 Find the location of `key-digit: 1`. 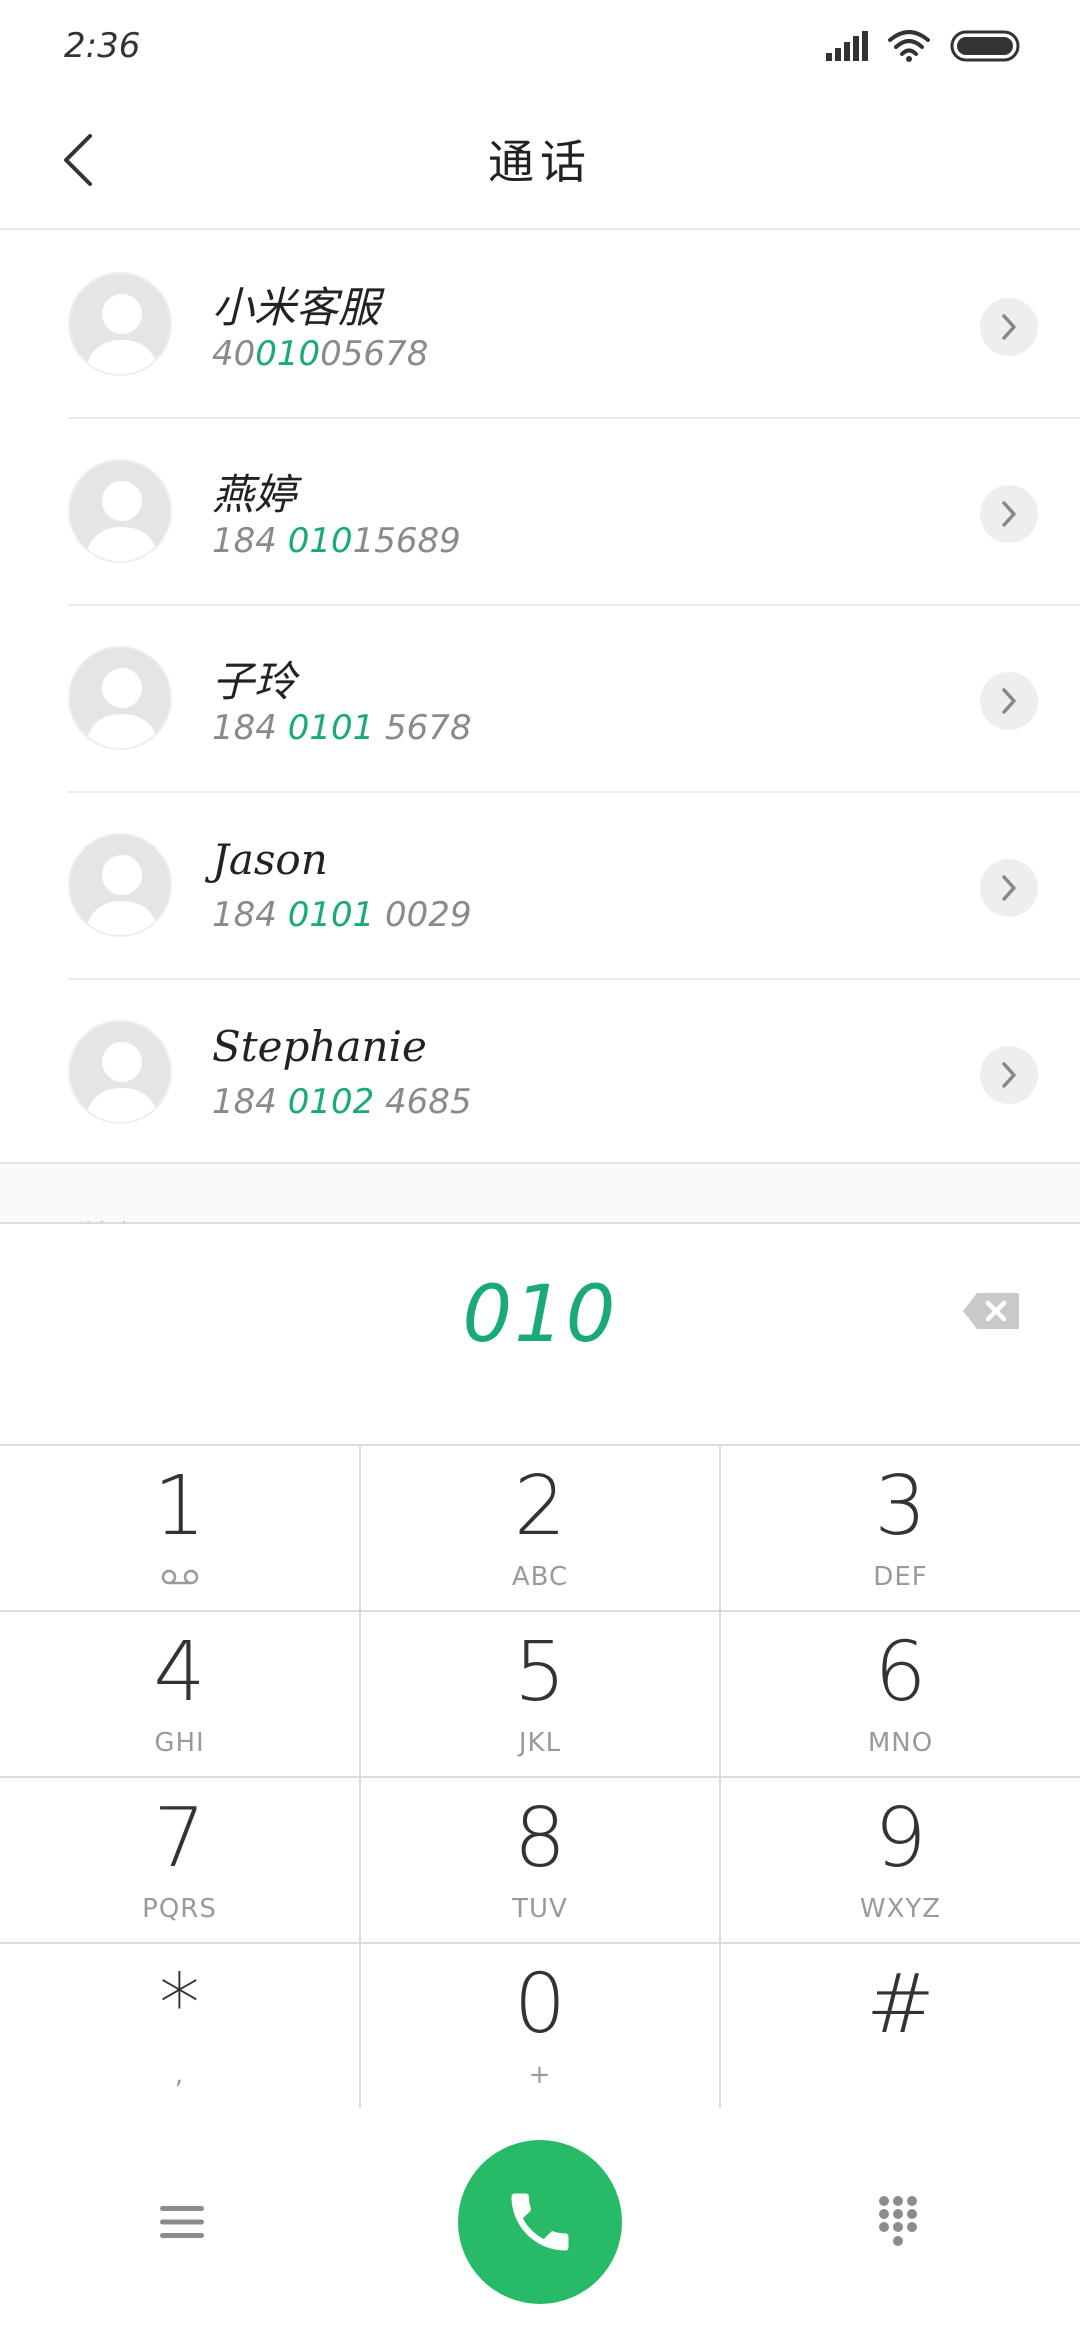

key-digit: 1 is located at coordinates (179, 1506).